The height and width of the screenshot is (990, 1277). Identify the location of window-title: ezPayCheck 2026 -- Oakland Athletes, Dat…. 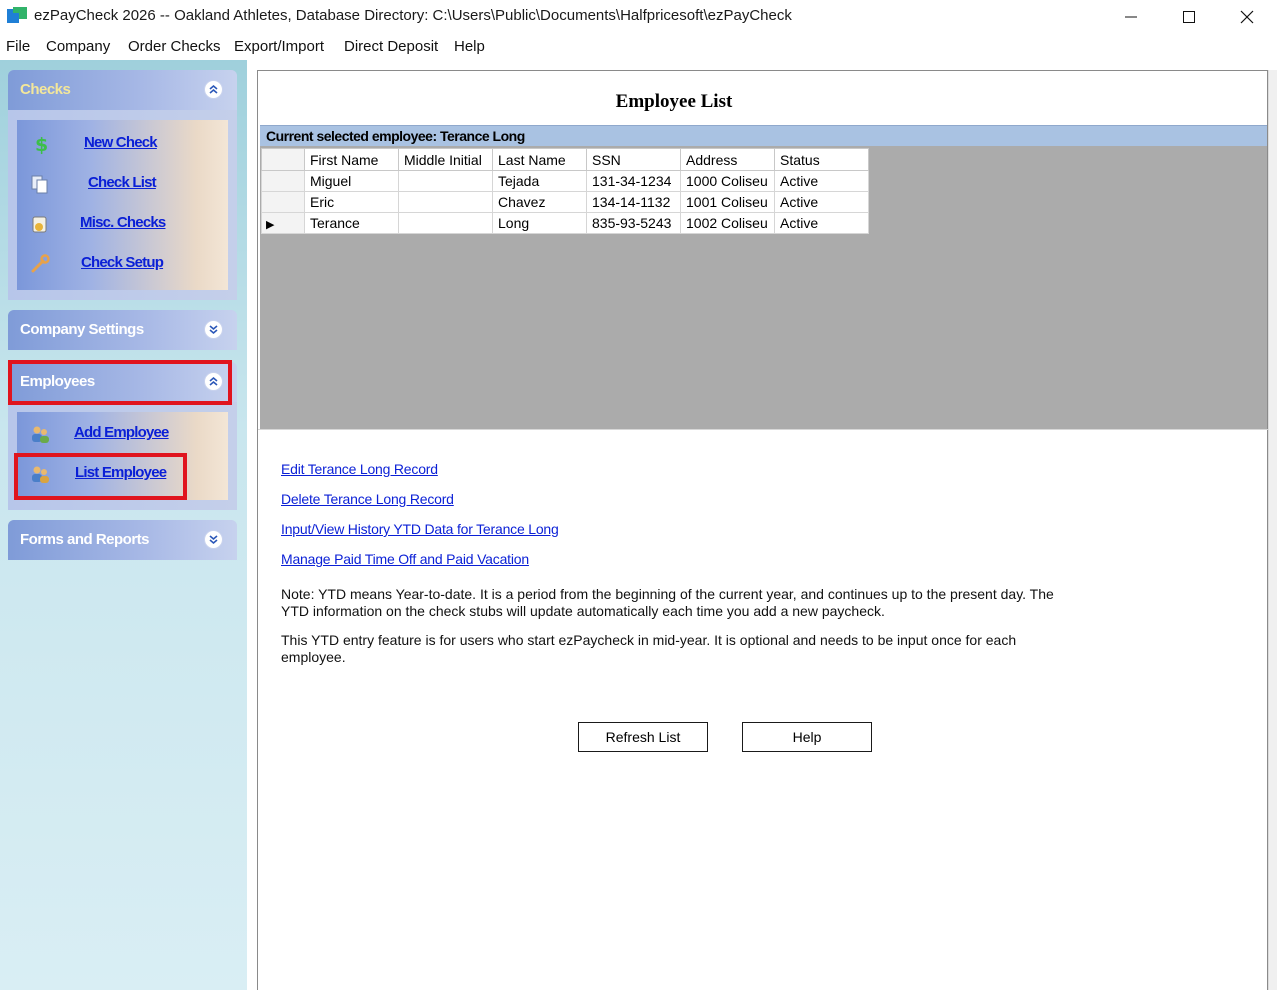
(413, 15).